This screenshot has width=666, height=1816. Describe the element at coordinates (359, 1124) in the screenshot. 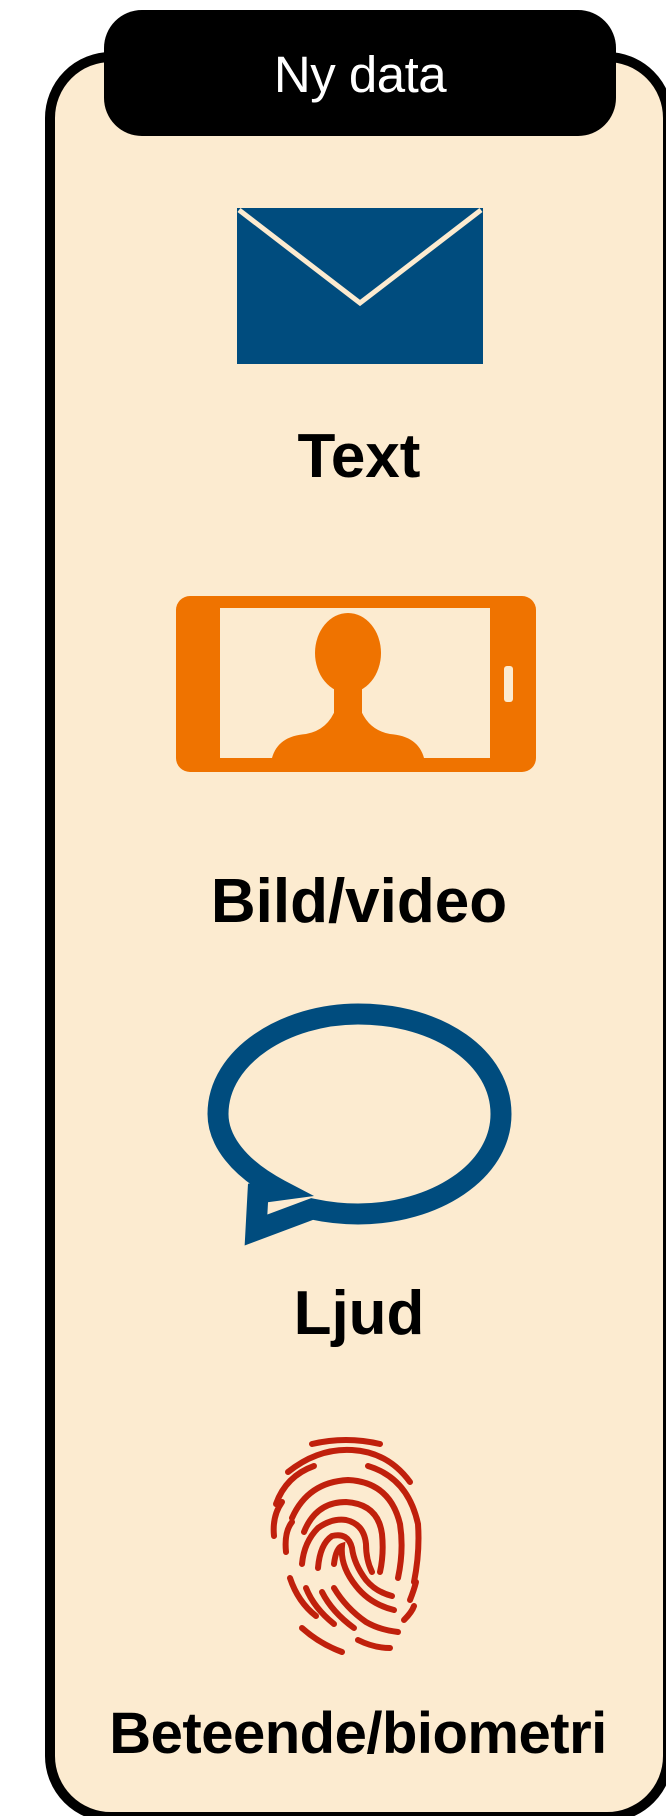

I see `speech-bubble-icon` at that location.